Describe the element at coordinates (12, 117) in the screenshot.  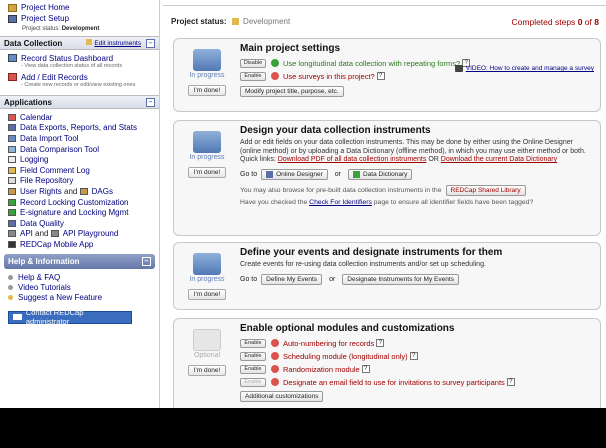
I see `calendar-icon` at that location.